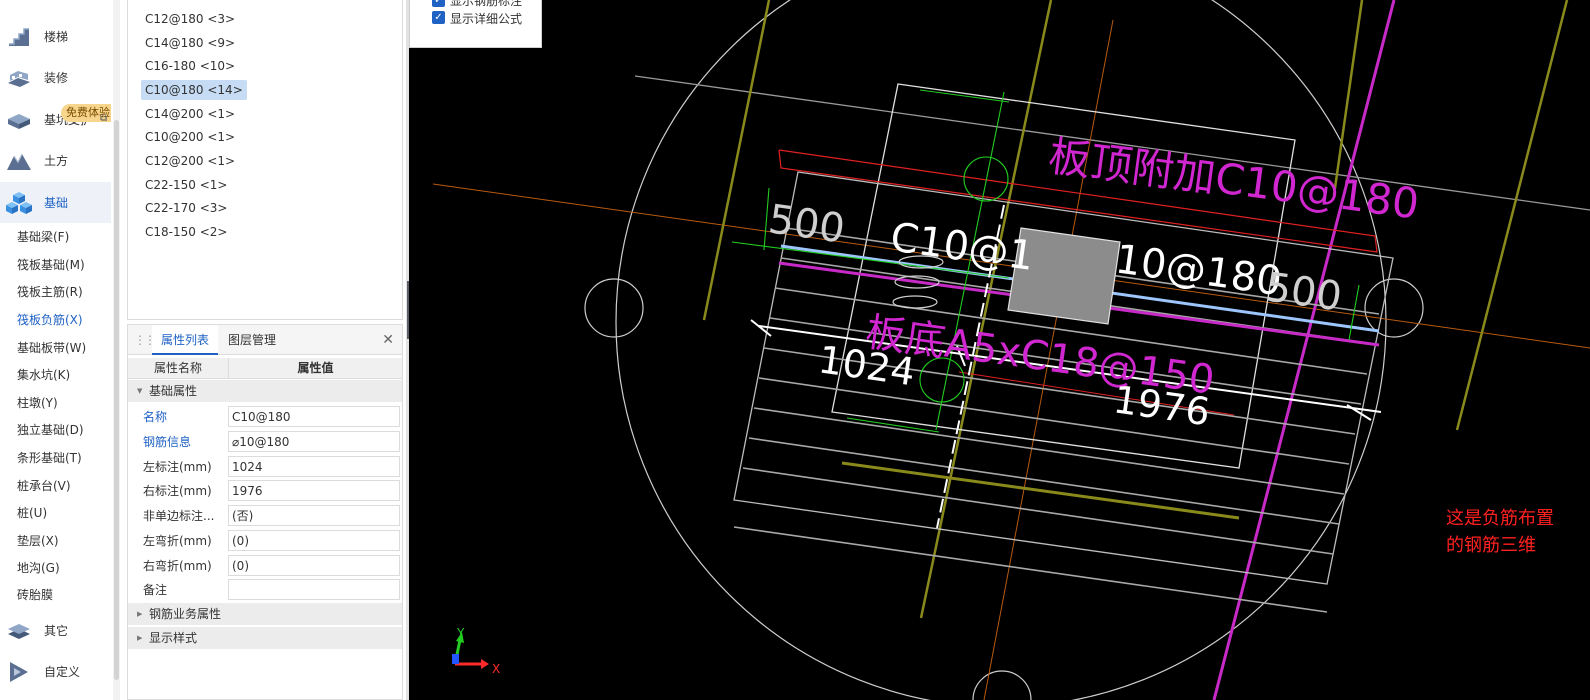  Describe the element at coordinates (19, 672) in the screenshot. I see `custom-icon` at that location.